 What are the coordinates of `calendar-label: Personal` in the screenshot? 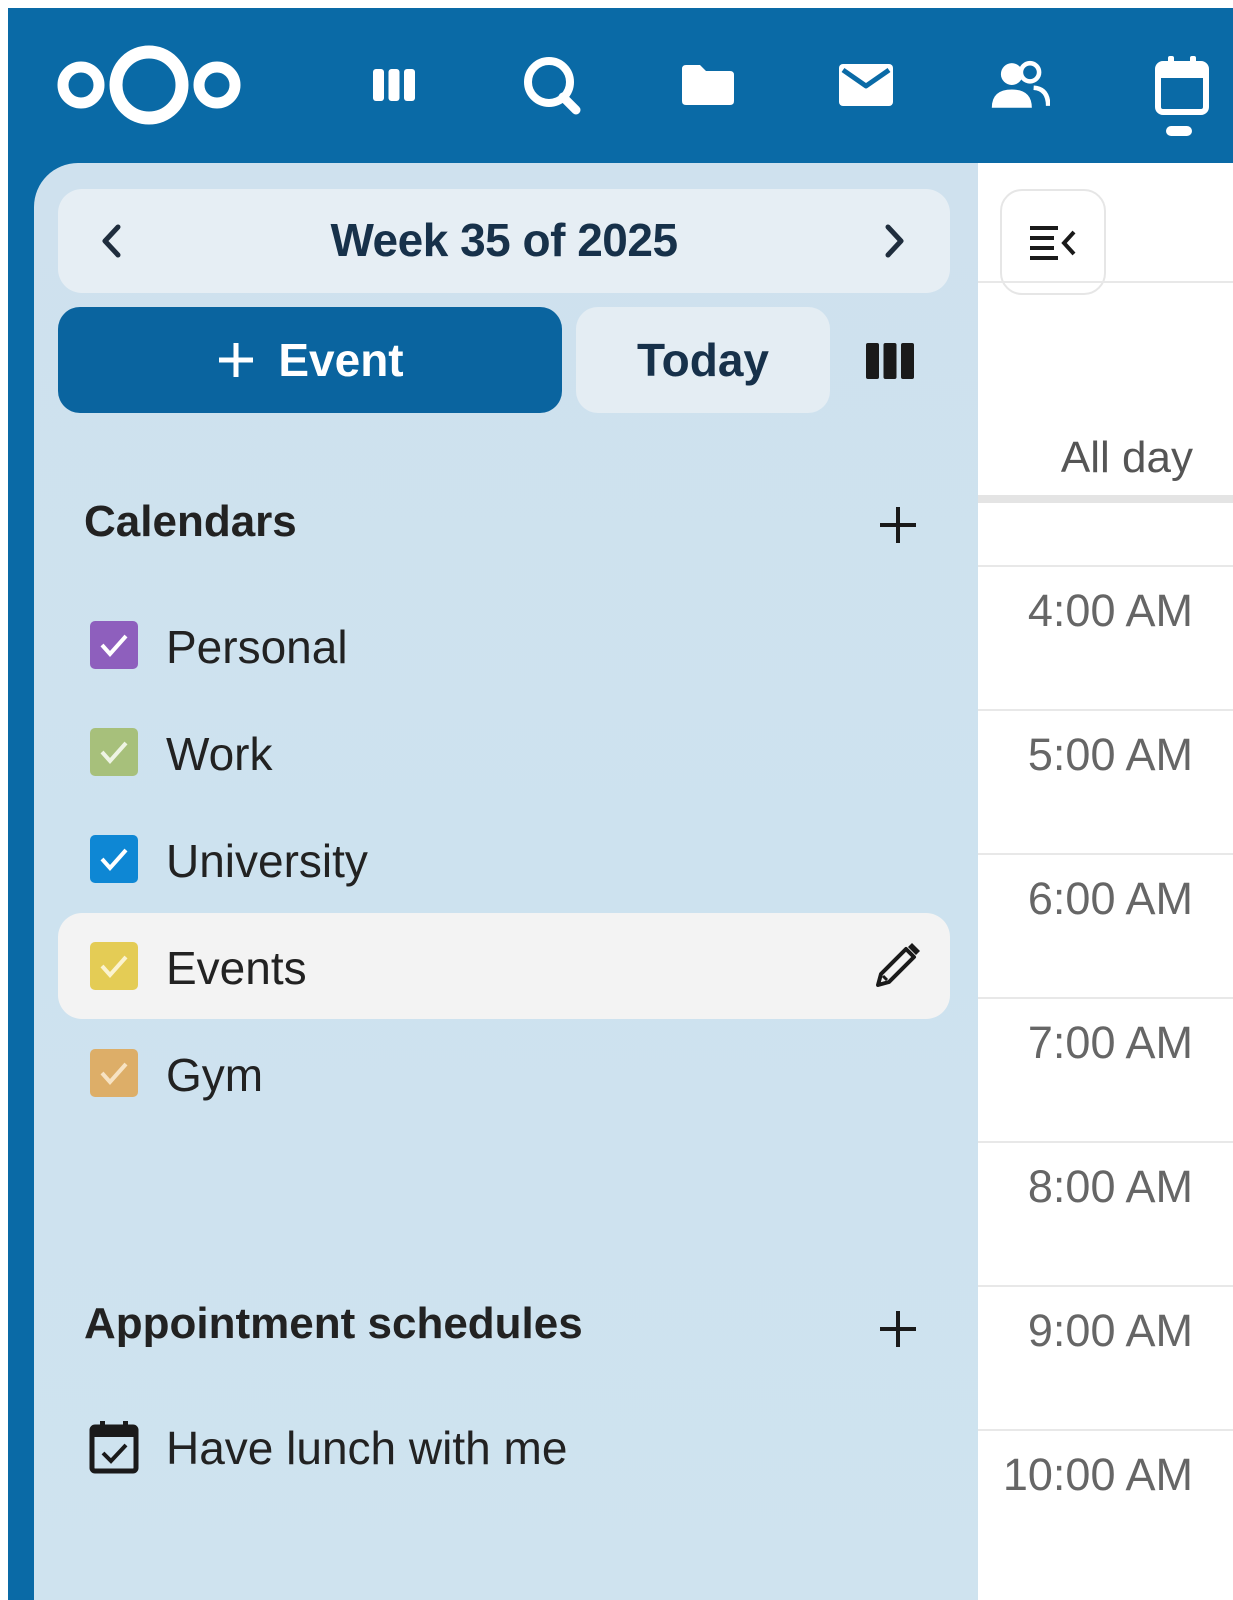 It's located at (257, 647).